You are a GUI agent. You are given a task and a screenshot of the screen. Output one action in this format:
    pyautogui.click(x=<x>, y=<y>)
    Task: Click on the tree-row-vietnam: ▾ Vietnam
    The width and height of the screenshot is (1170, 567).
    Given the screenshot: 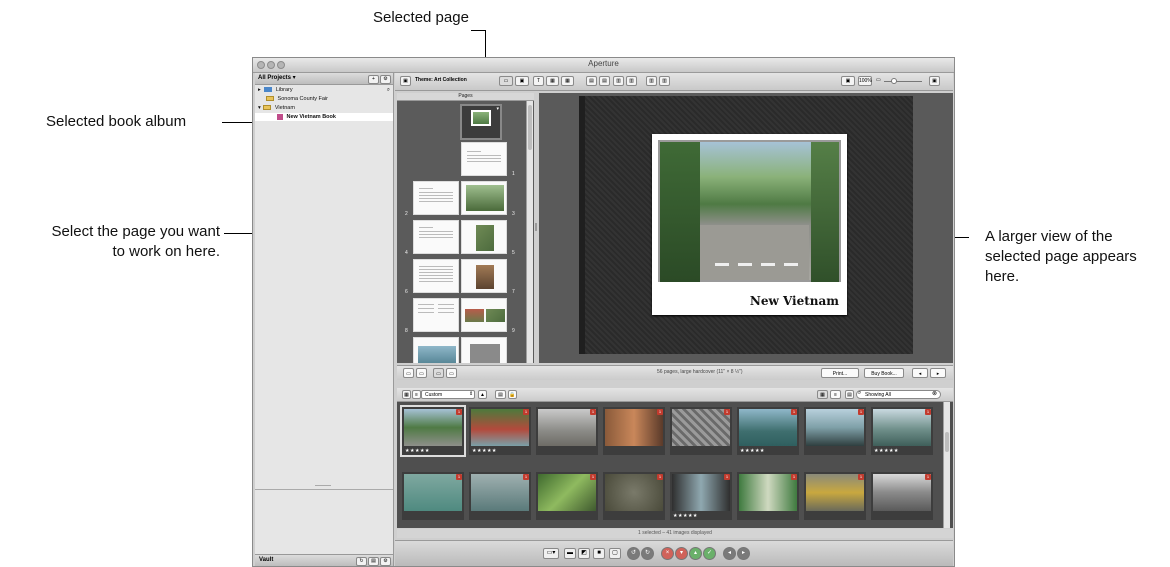 What is the action you would take?
    pyautogui.click(x=324, y=108)
    